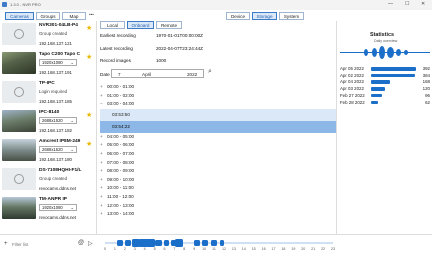 This screenshot has height=253, width=432. What do you see at coordinates (218, 104) in the screenshot?
I see `hour-node: −03:00 - 04:00` at bounding box center [218, 104].